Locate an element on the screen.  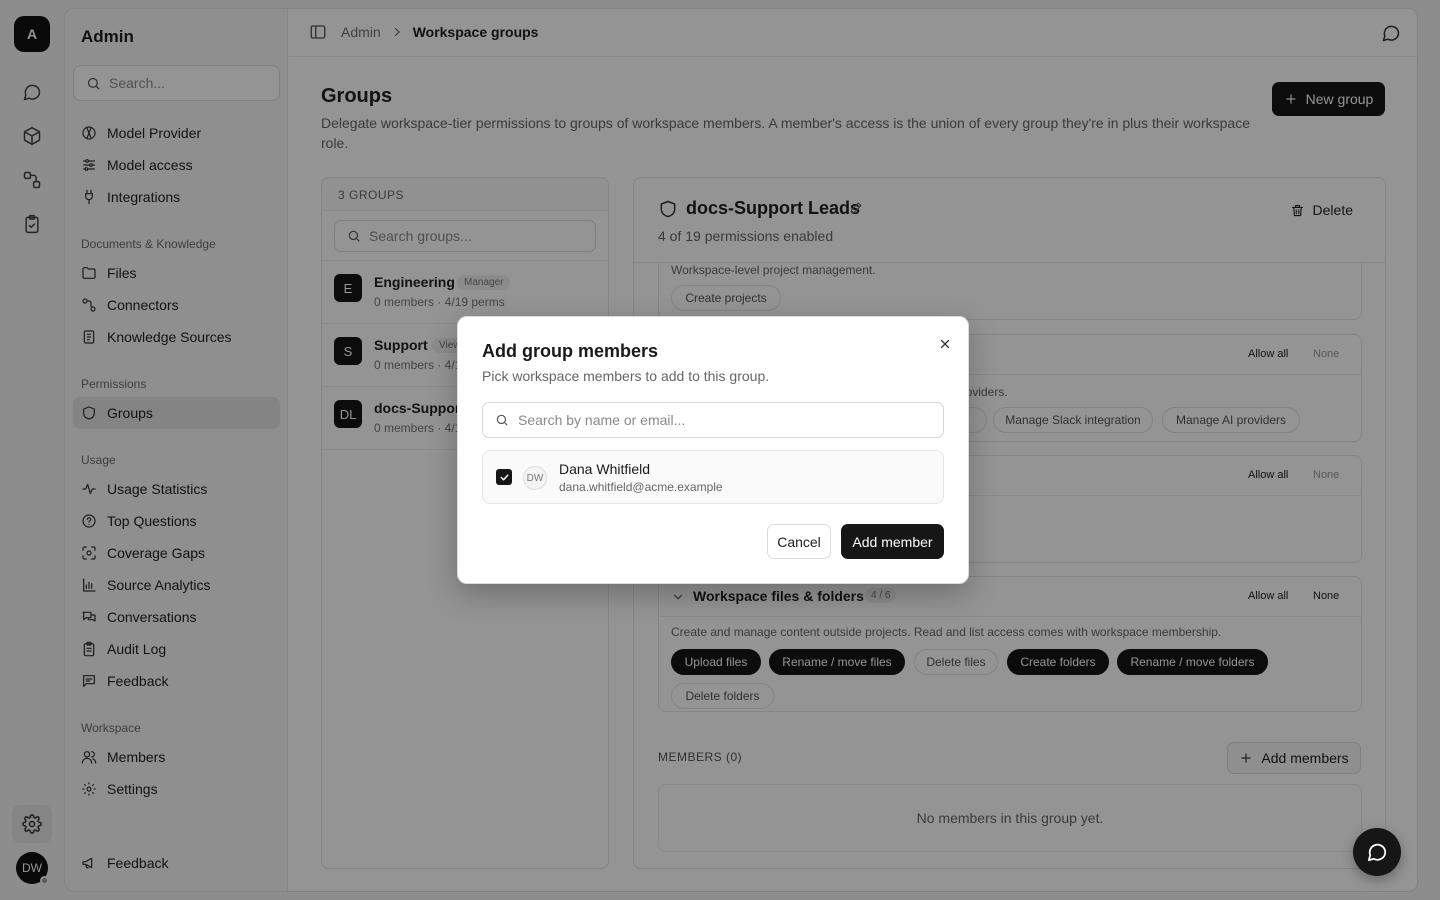
add-member-button: Add member is located at coordinates (892, 541).